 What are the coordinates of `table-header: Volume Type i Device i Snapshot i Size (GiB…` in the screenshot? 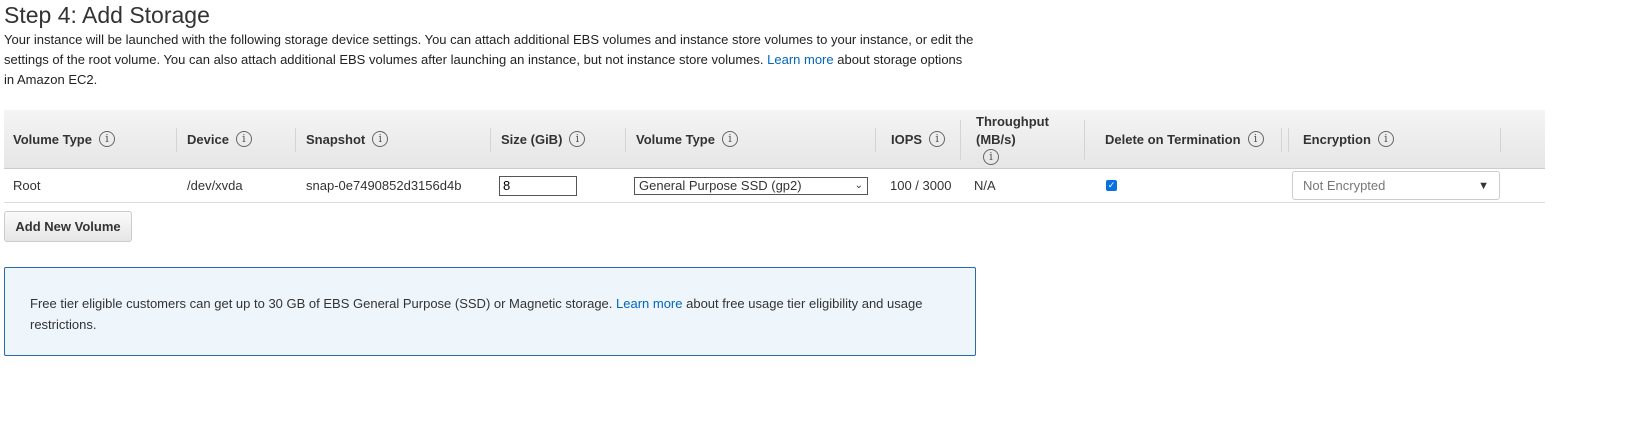 It's located at (774, 139).